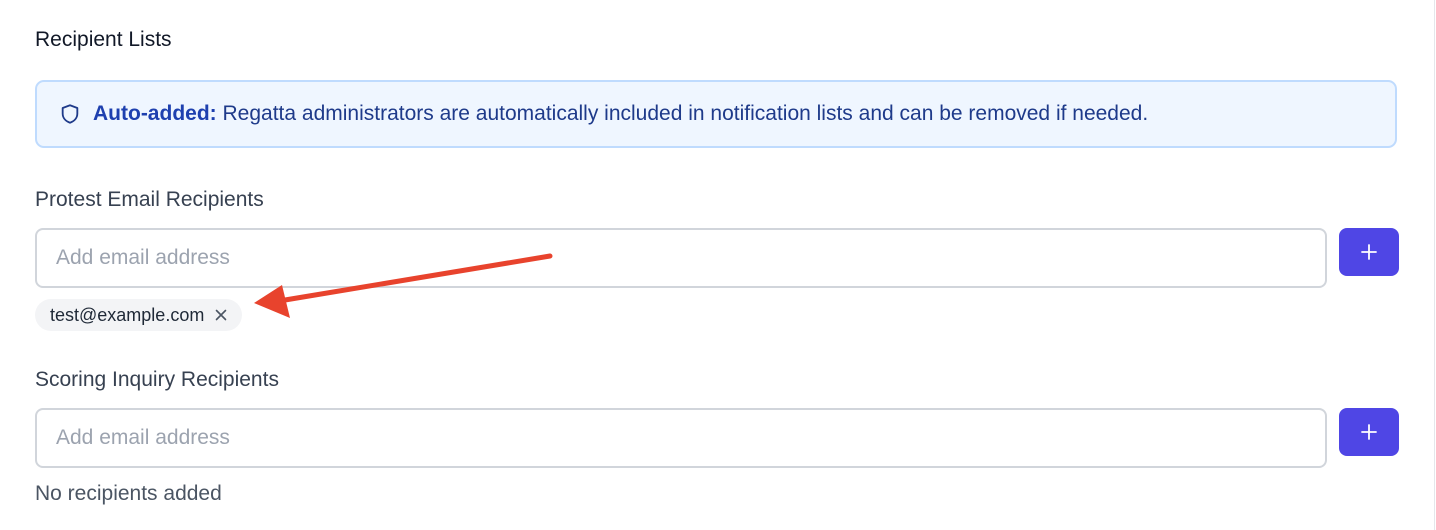 Image resolution: width=1436 pixels, height=530 pixels. What do you see at coordinates (221, 315) in the screenshot?
I see `close-icon` at bounding box center [221, 315].